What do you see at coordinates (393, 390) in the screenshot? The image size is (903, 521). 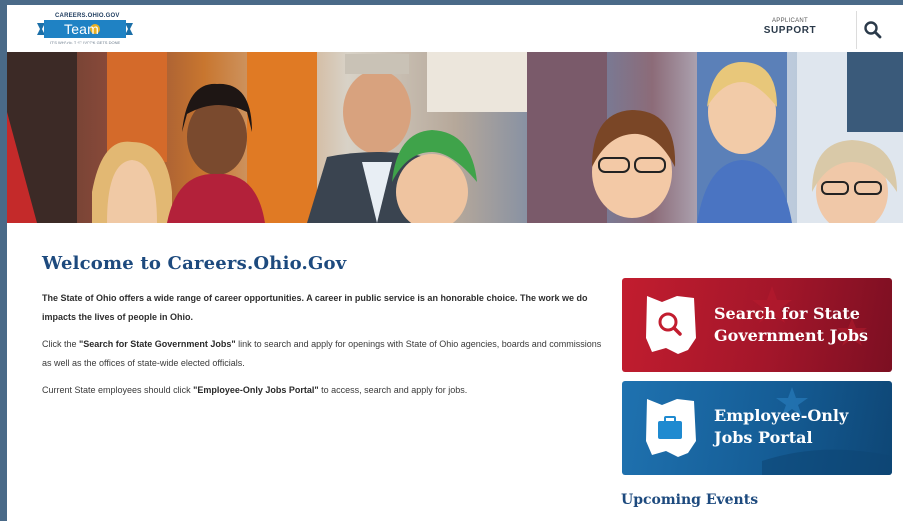 I see `p3-text-after: to access, search and apply for jobs.` at bounding box center [393, 390].